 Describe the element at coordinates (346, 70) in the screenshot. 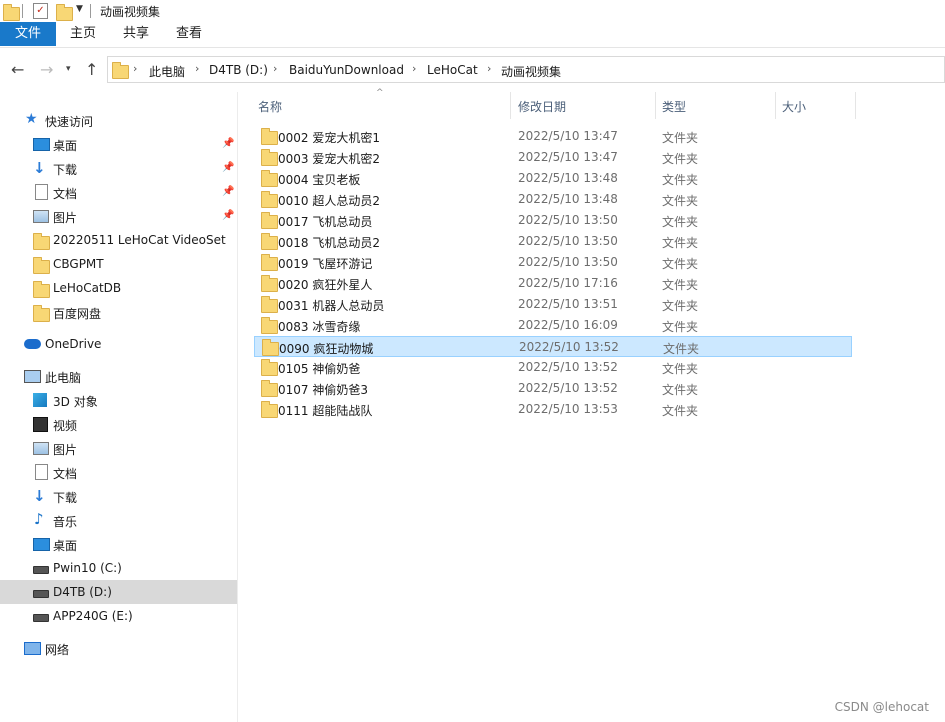

I see `breadcrumb-baiduyundownload: BaiduYunDownload` at that location.